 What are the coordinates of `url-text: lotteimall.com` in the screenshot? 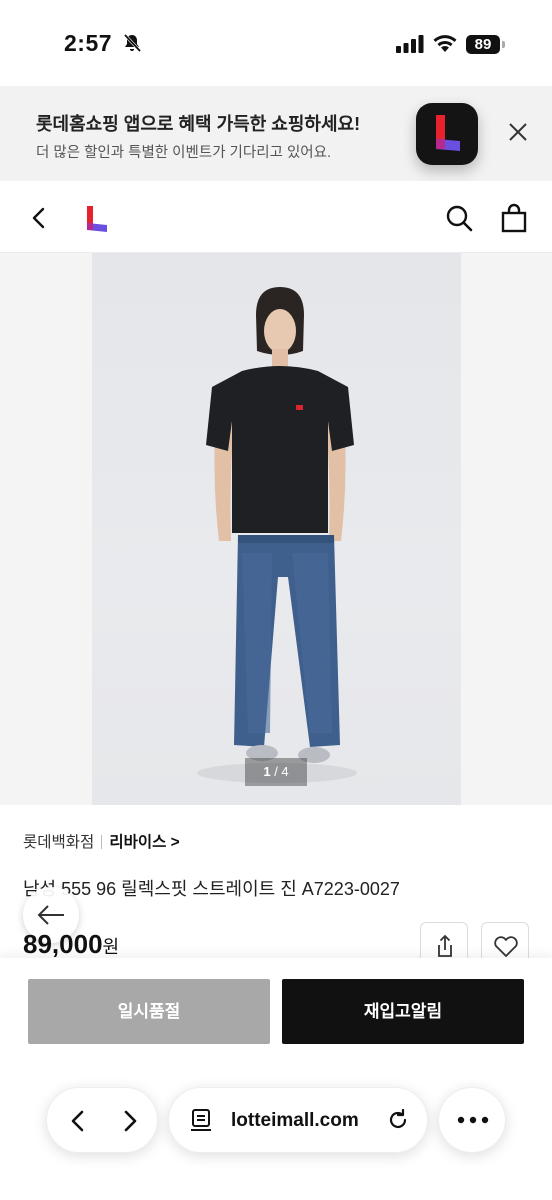 It's located at (295, 1121).